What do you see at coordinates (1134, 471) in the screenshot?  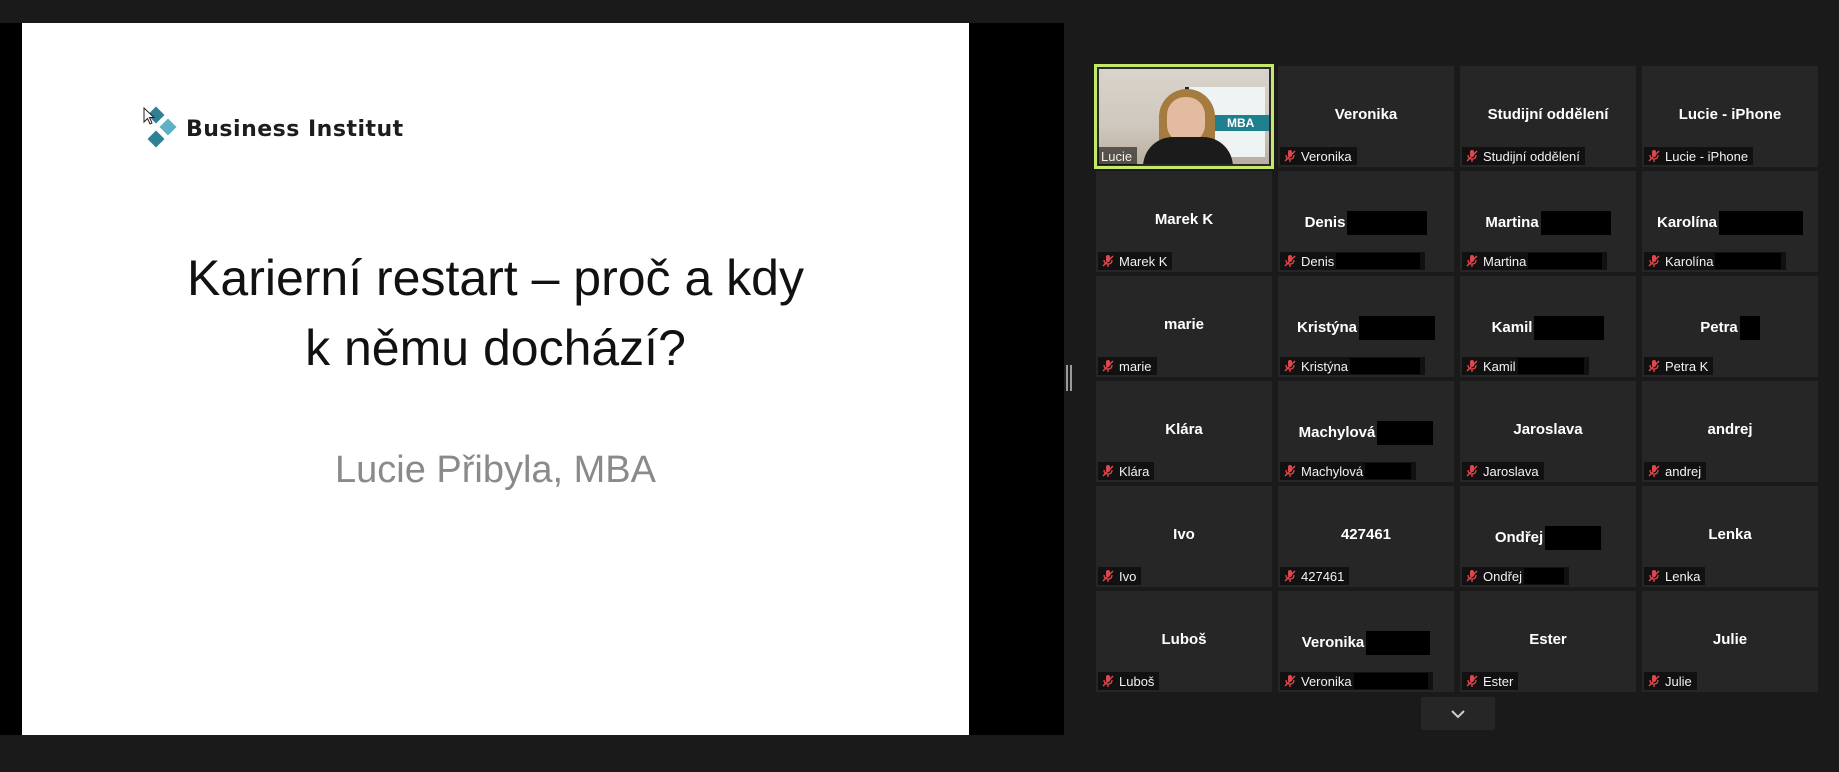 I see `participant-label-text: Klára` at bounding box center [1134, 471].